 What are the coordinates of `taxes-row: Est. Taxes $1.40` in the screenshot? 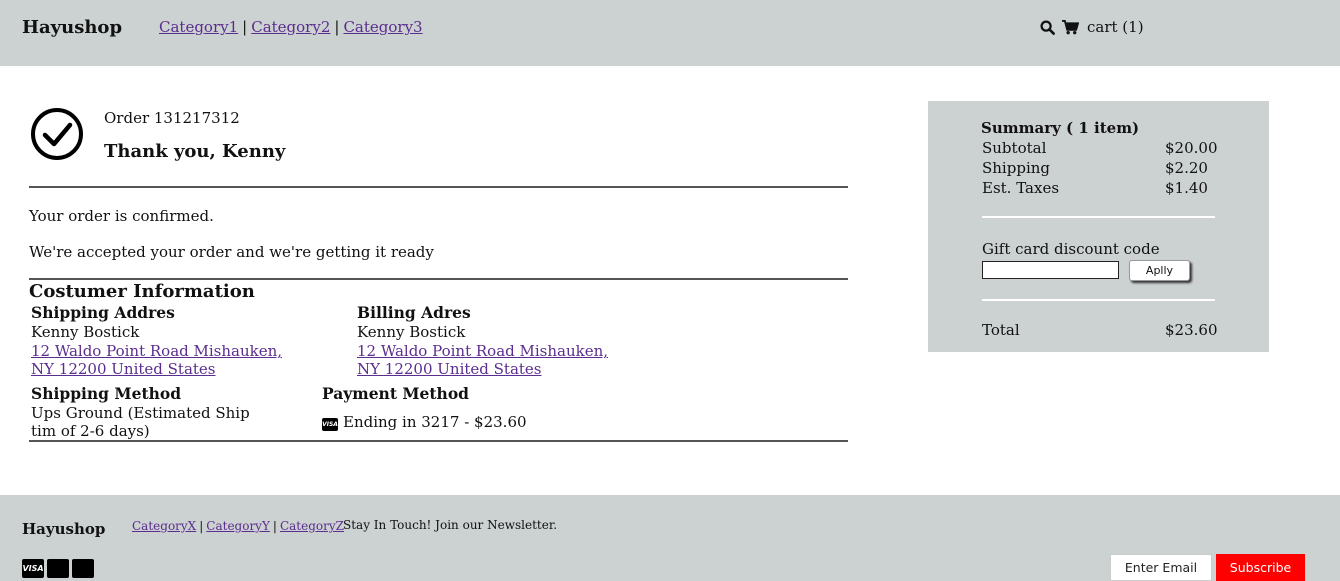 It's located at (1102, 188).